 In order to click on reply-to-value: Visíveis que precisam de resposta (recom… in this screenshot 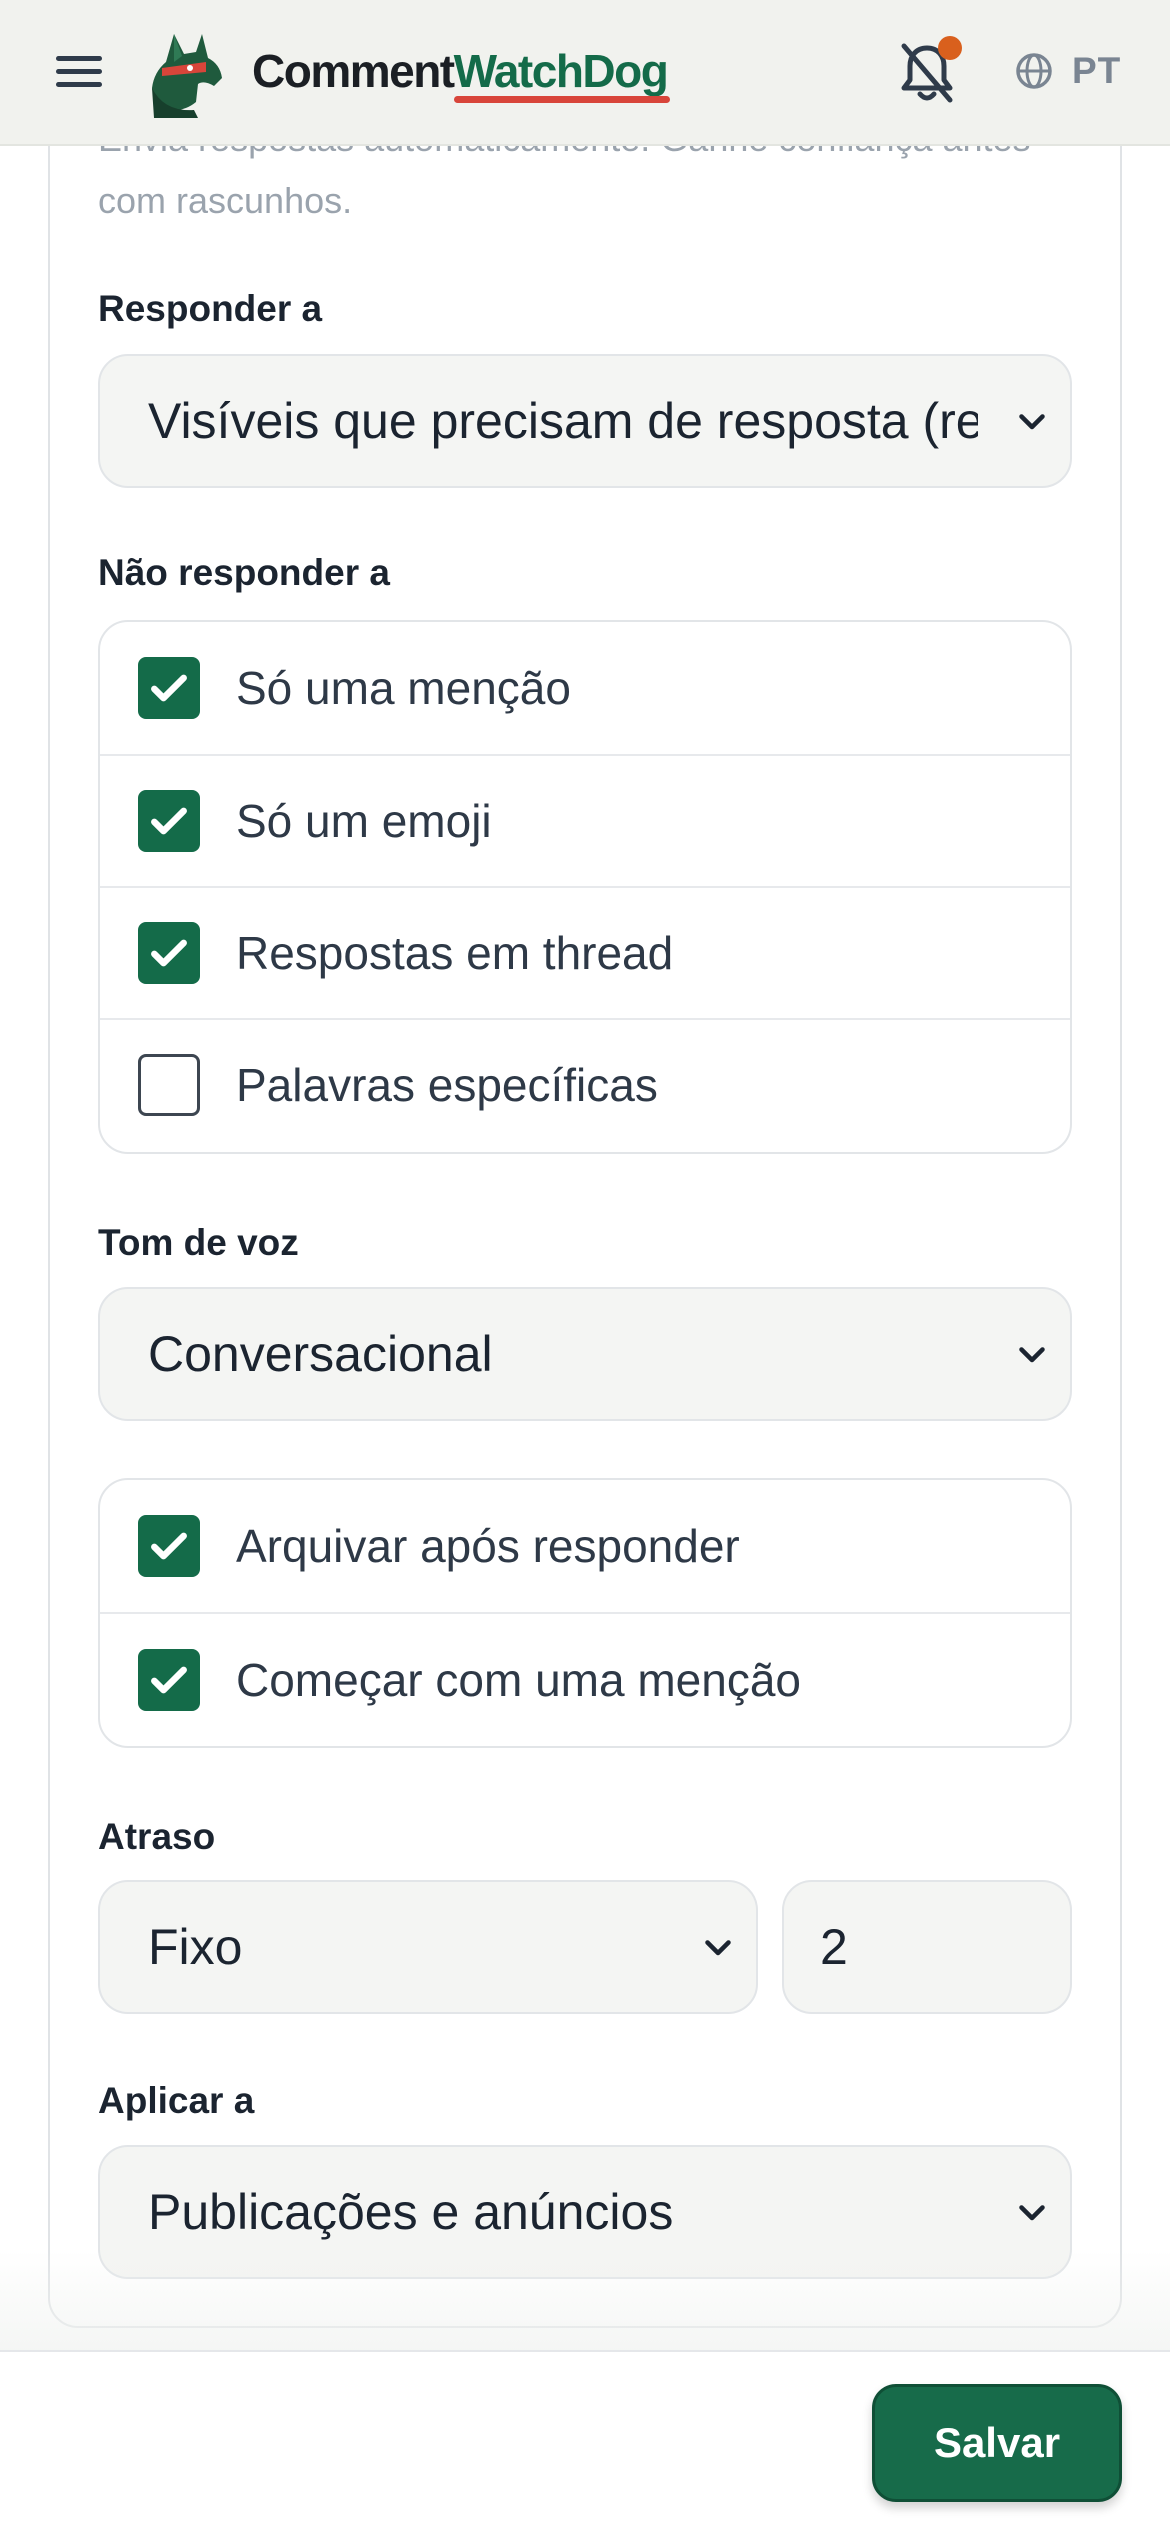, I will do `click(563, 421)`.